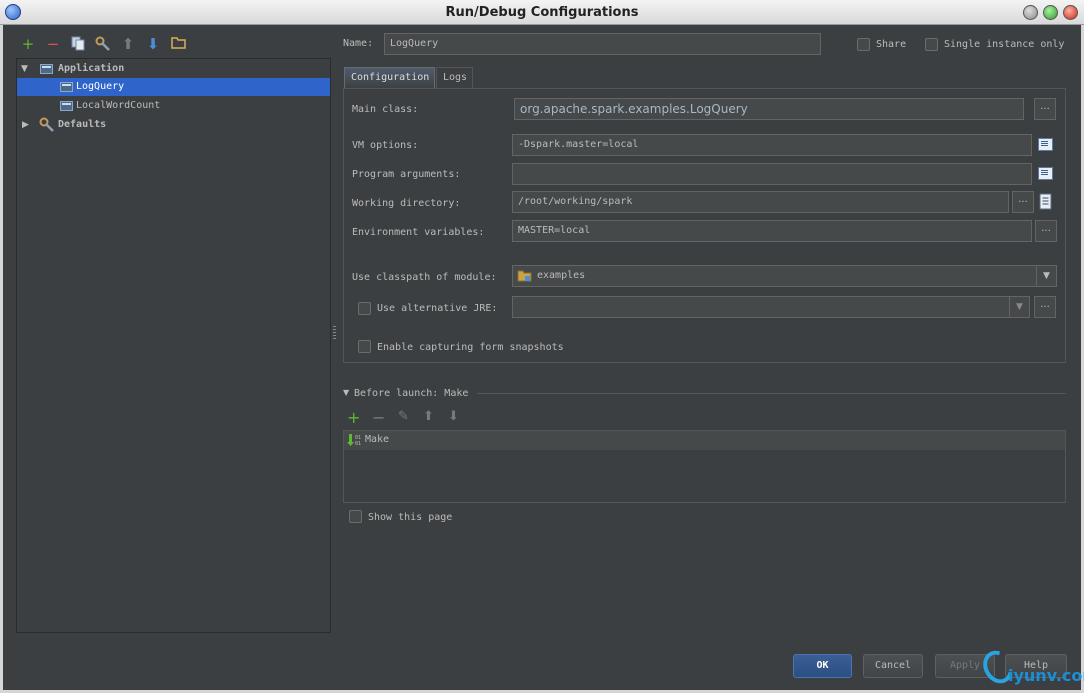 The image size is (1084, 693). What do you see at coordinates (385, 145) in the screenshot?
I see `vm-options-label: VM options:` at bounding box center [385, 145].